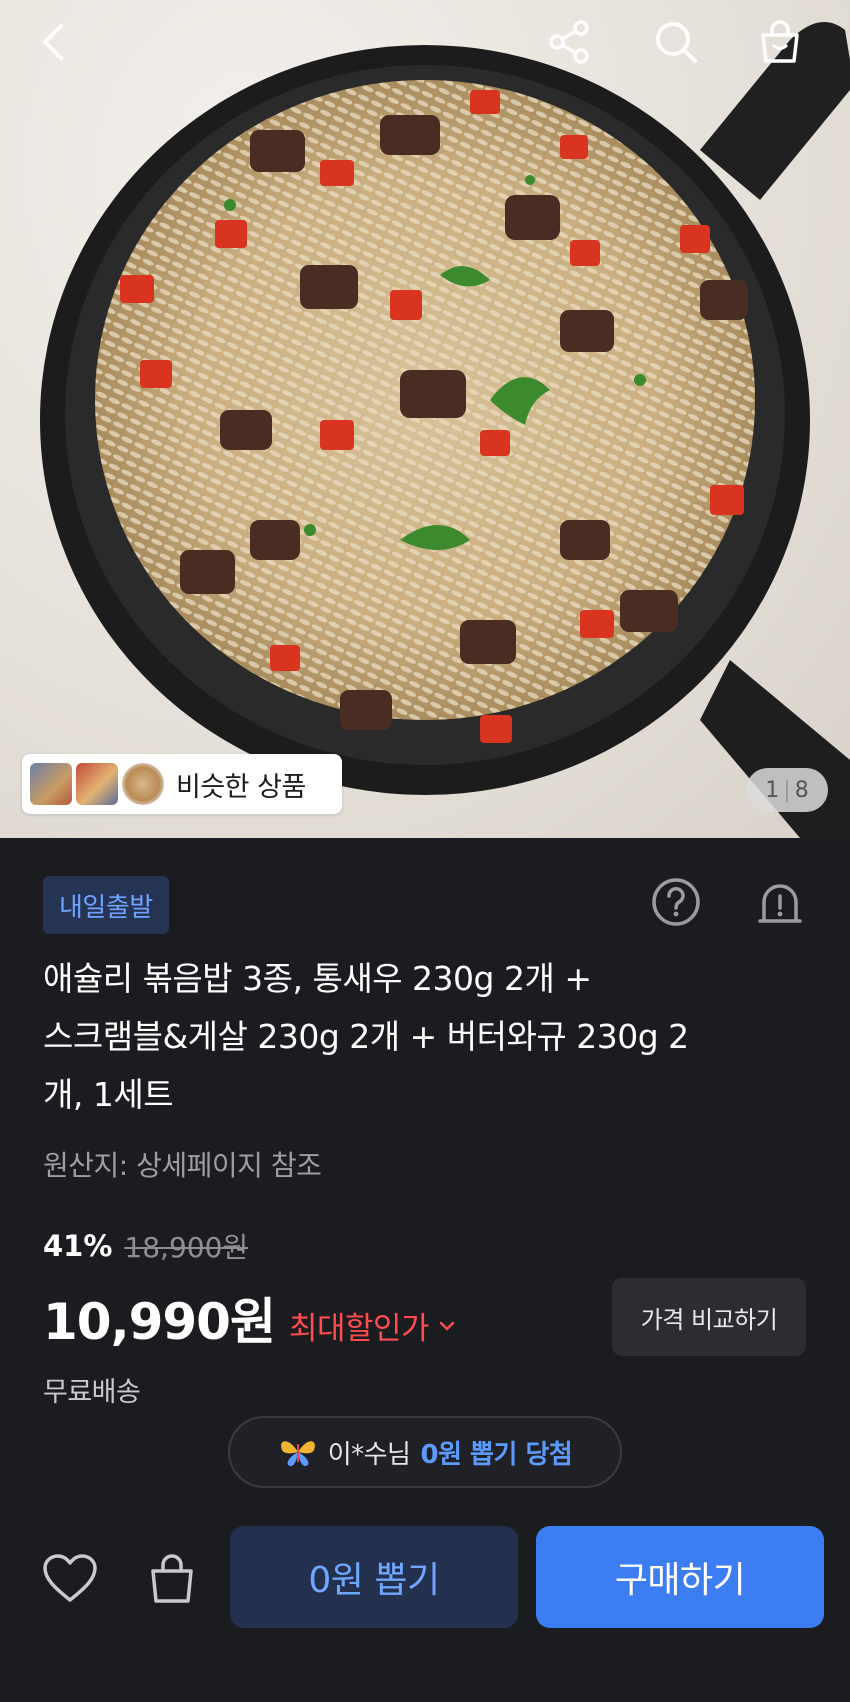 The height and width of the screenshot is (1702, 850). I want to click on buy-now-button: 구매하기, so click(680, 1577).